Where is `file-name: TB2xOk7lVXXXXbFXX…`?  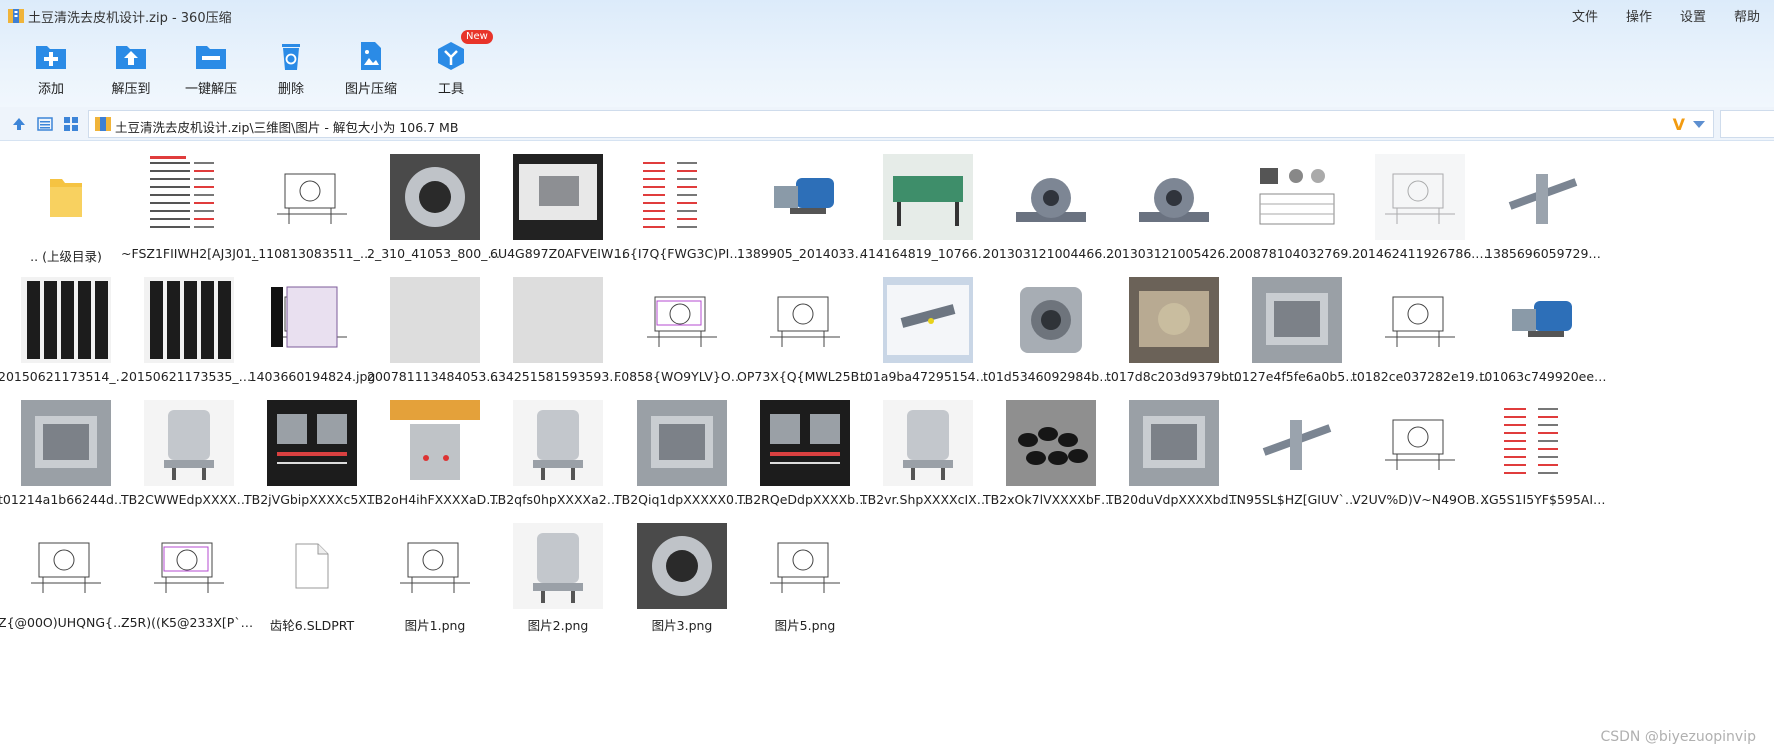 file-name: TB2xOk7lVXXXXbFXX… is located at coordinates (1051, 499).